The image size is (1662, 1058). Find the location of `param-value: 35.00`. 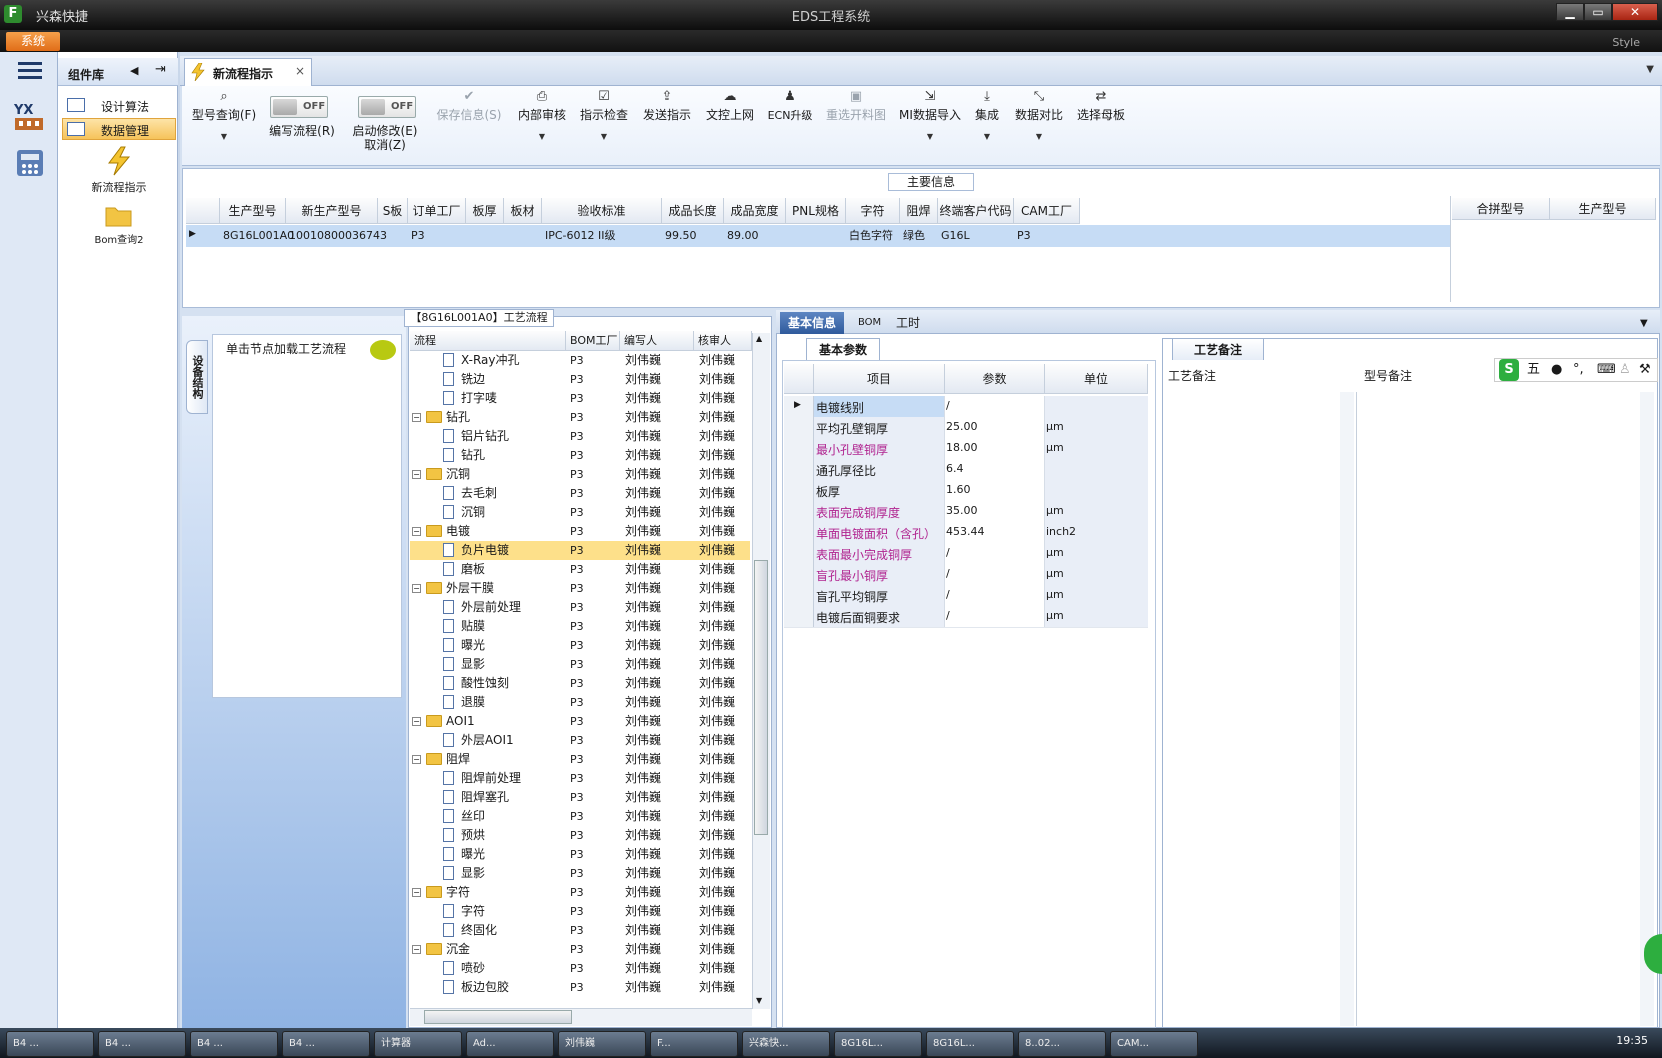

param-value: 35.00 is located at coordinates (962, 510).